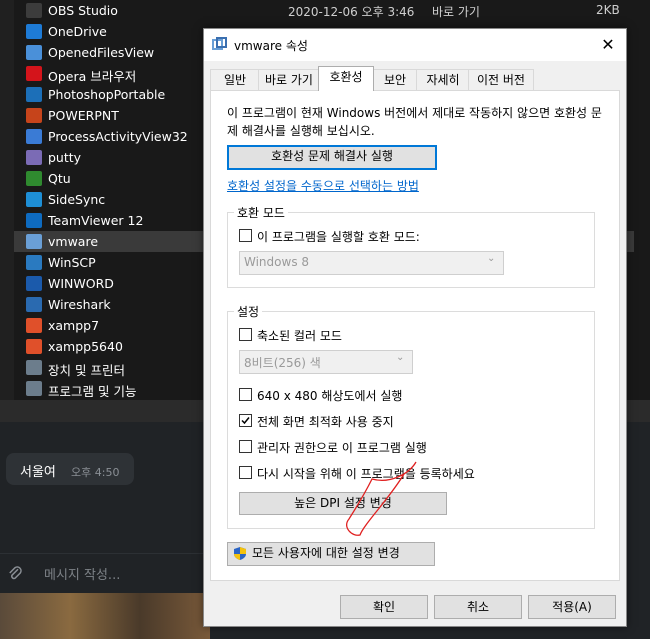 This screenshot has width=650, height=639. I want to click on run-troubleshooter-button: 호환성 문제 해결사 실행, so click(332, 157).